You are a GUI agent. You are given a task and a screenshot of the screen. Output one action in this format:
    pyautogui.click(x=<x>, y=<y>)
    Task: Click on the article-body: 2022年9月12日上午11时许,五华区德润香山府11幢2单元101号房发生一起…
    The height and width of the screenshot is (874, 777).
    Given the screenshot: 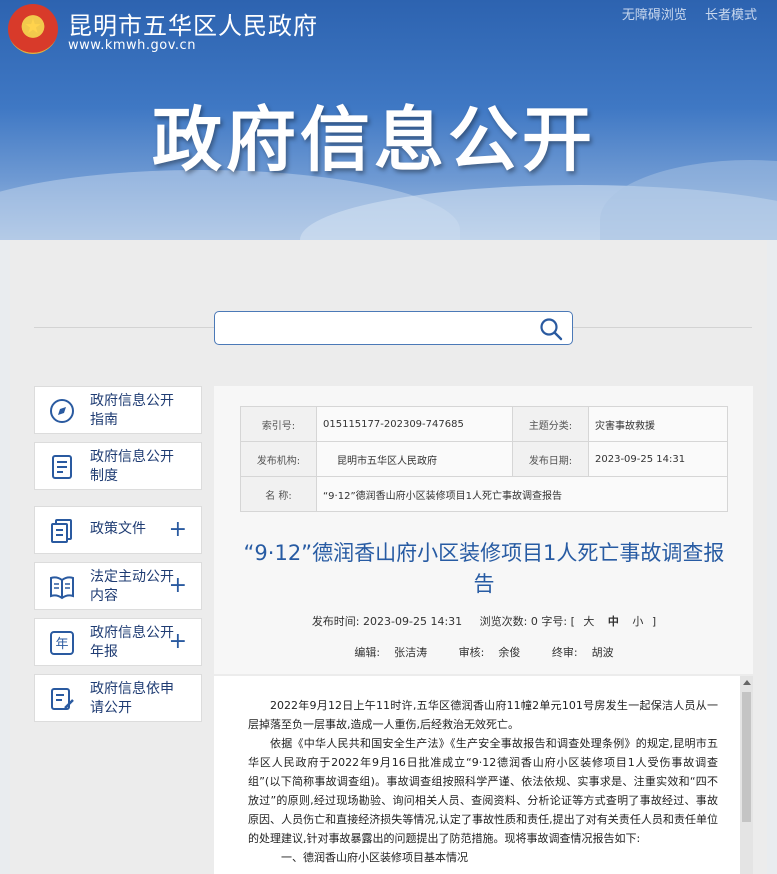 What is the action you would take?
    pyautogui.click(x=483, y=781)
    